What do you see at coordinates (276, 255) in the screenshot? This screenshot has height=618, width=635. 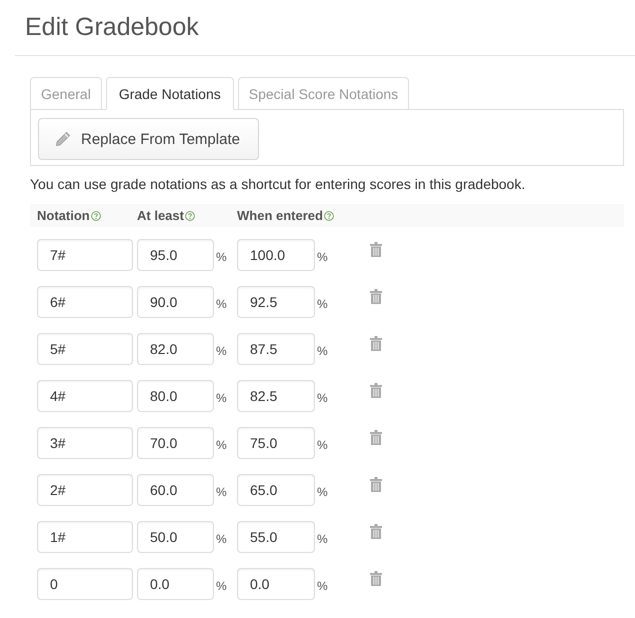 I see `when-entered-field: 100.0` at bounding box center [276, 255].